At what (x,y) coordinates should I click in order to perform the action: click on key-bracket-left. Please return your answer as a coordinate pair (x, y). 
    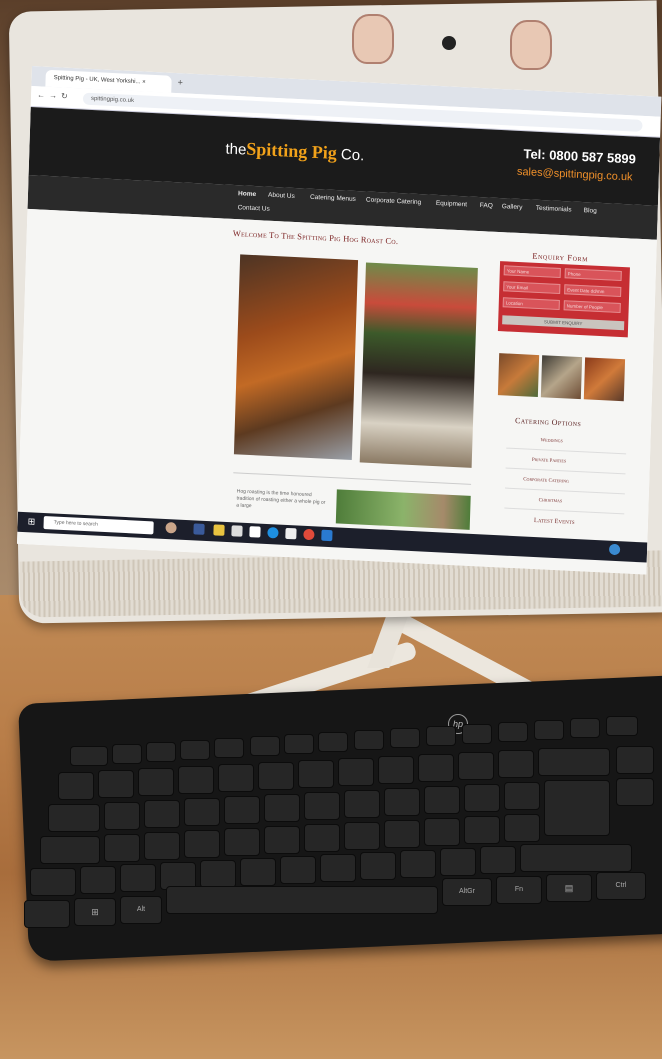
    Looking at the image, I should click on (522, 796).